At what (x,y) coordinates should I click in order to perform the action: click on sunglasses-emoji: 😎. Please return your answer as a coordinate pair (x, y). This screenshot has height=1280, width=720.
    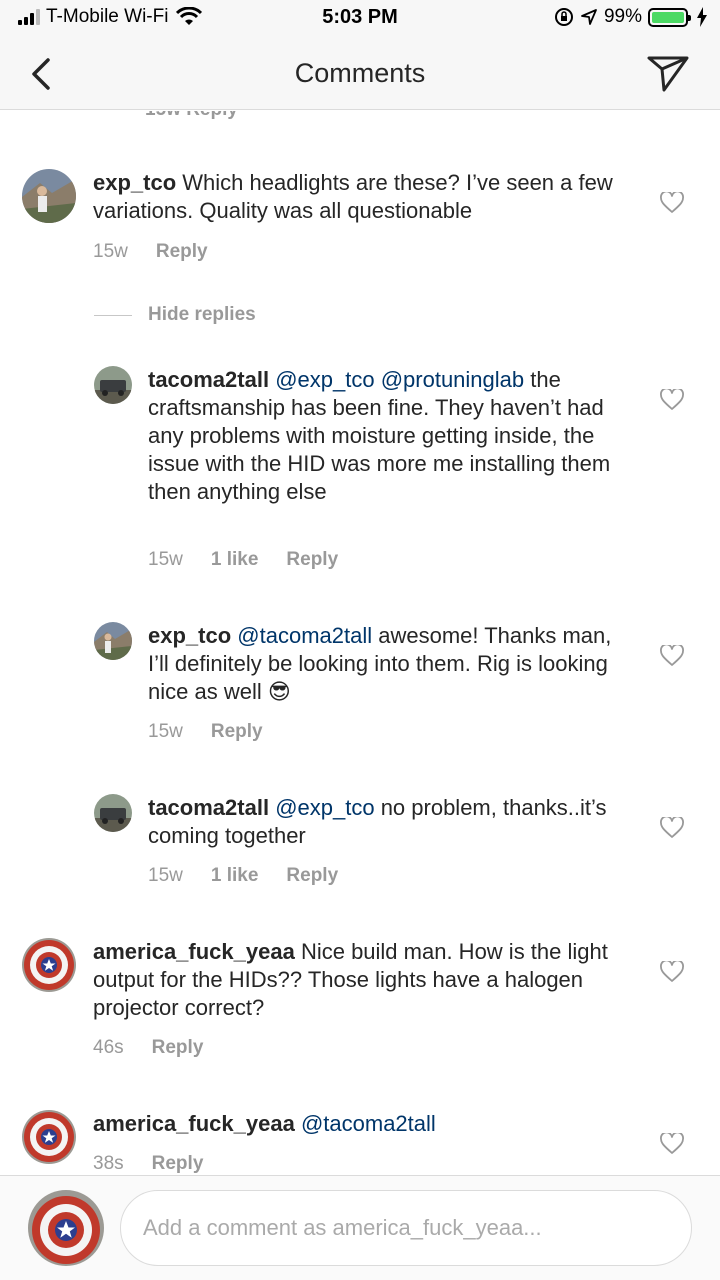
    Looking at the image, I should click on (279, 691).